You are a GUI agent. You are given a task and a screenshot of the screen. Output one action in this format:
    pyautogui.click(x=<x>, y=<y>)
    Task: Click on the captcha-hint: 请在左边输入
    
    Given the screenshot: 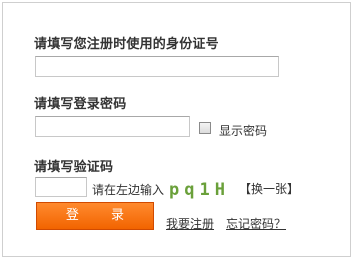 What is the action you would take?
    pyautogui.click(x=128, y=190)
    